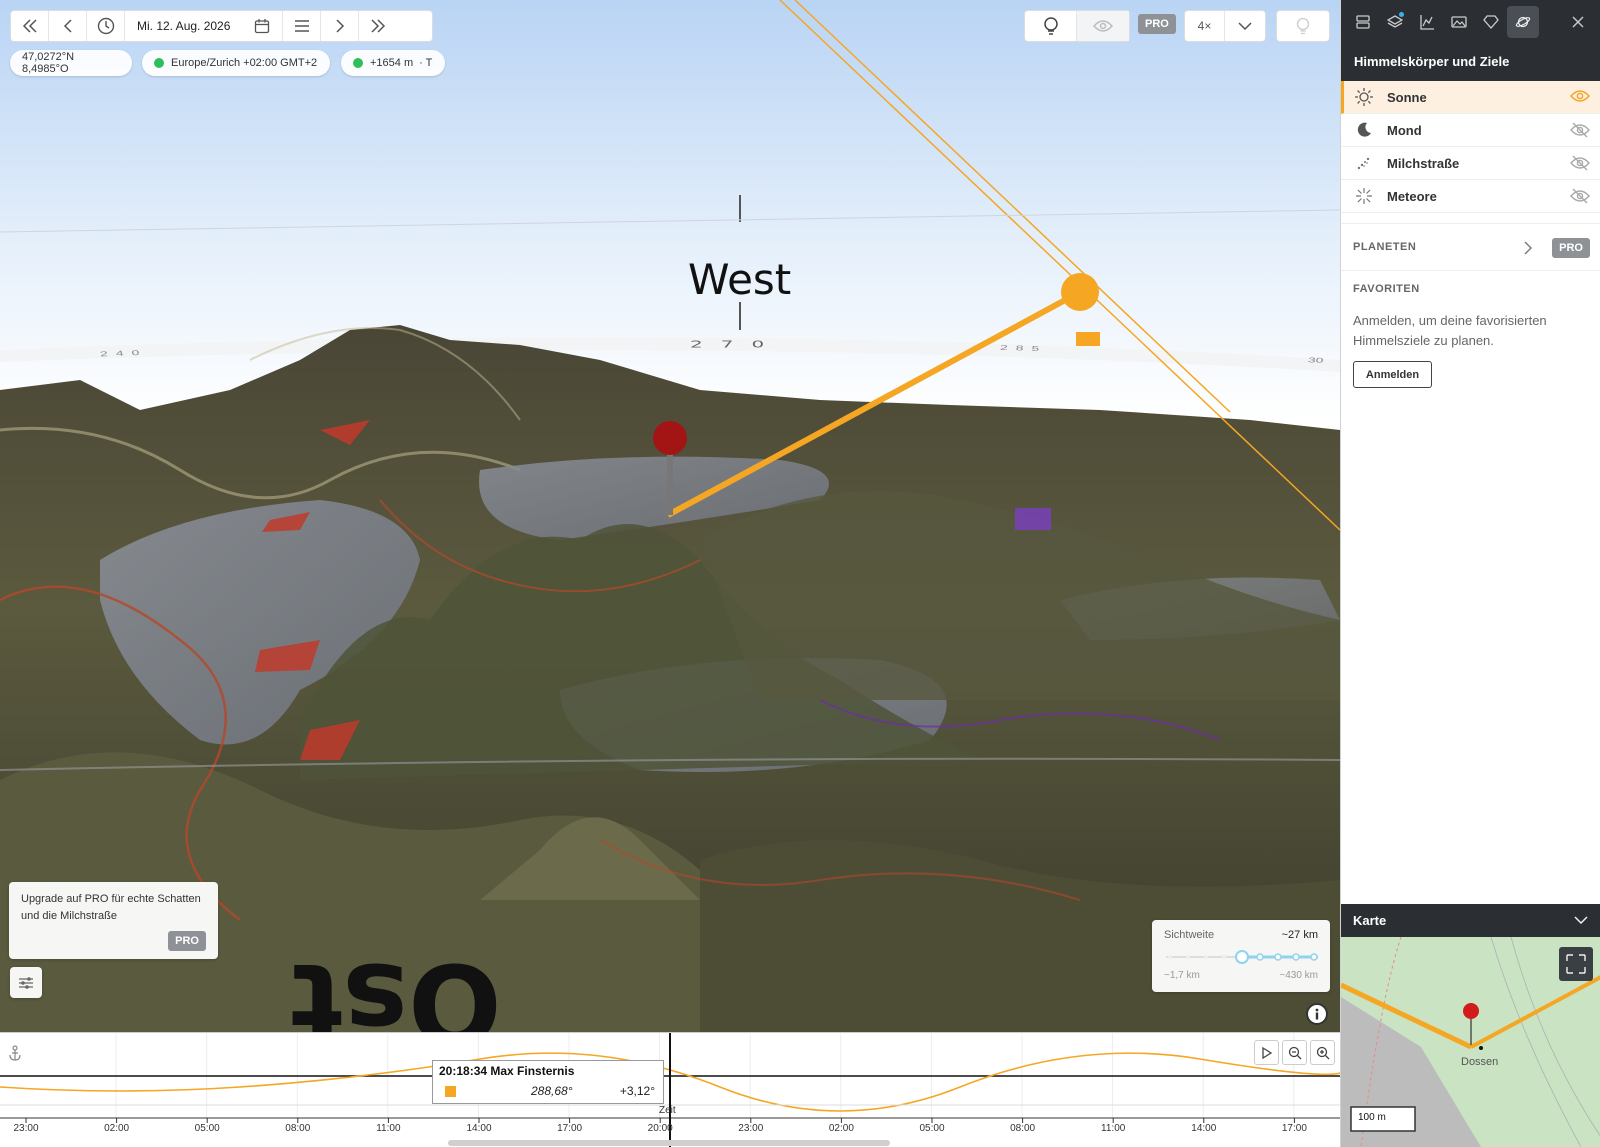 This screenshot has width=1600, height=1147. I want to click on tooltip-altitude: +3,12°, so click(637, 1091).